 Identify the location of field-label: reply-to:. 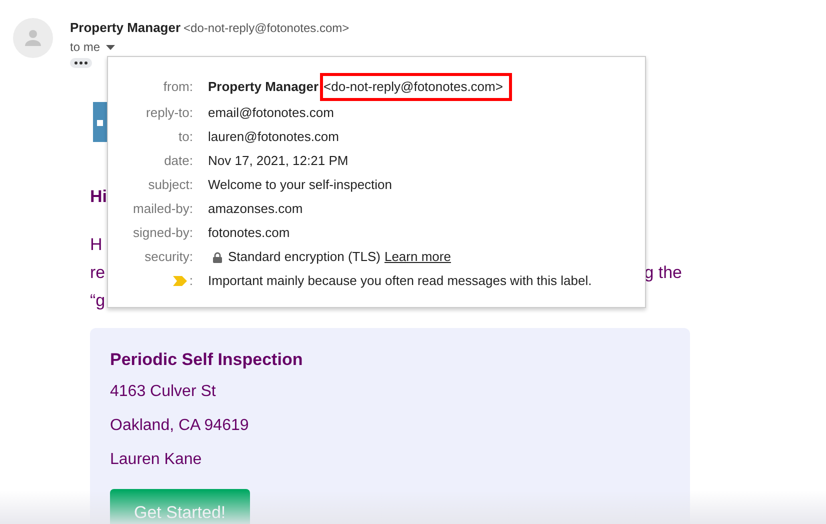
(169, 113).